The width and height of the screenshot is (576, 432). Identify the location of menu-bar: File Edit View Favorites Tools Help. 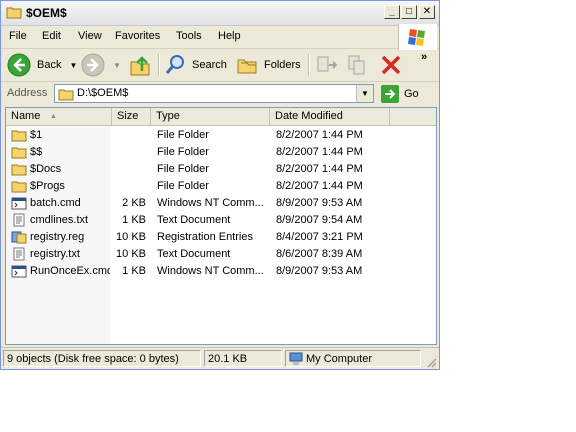
(220, 37).